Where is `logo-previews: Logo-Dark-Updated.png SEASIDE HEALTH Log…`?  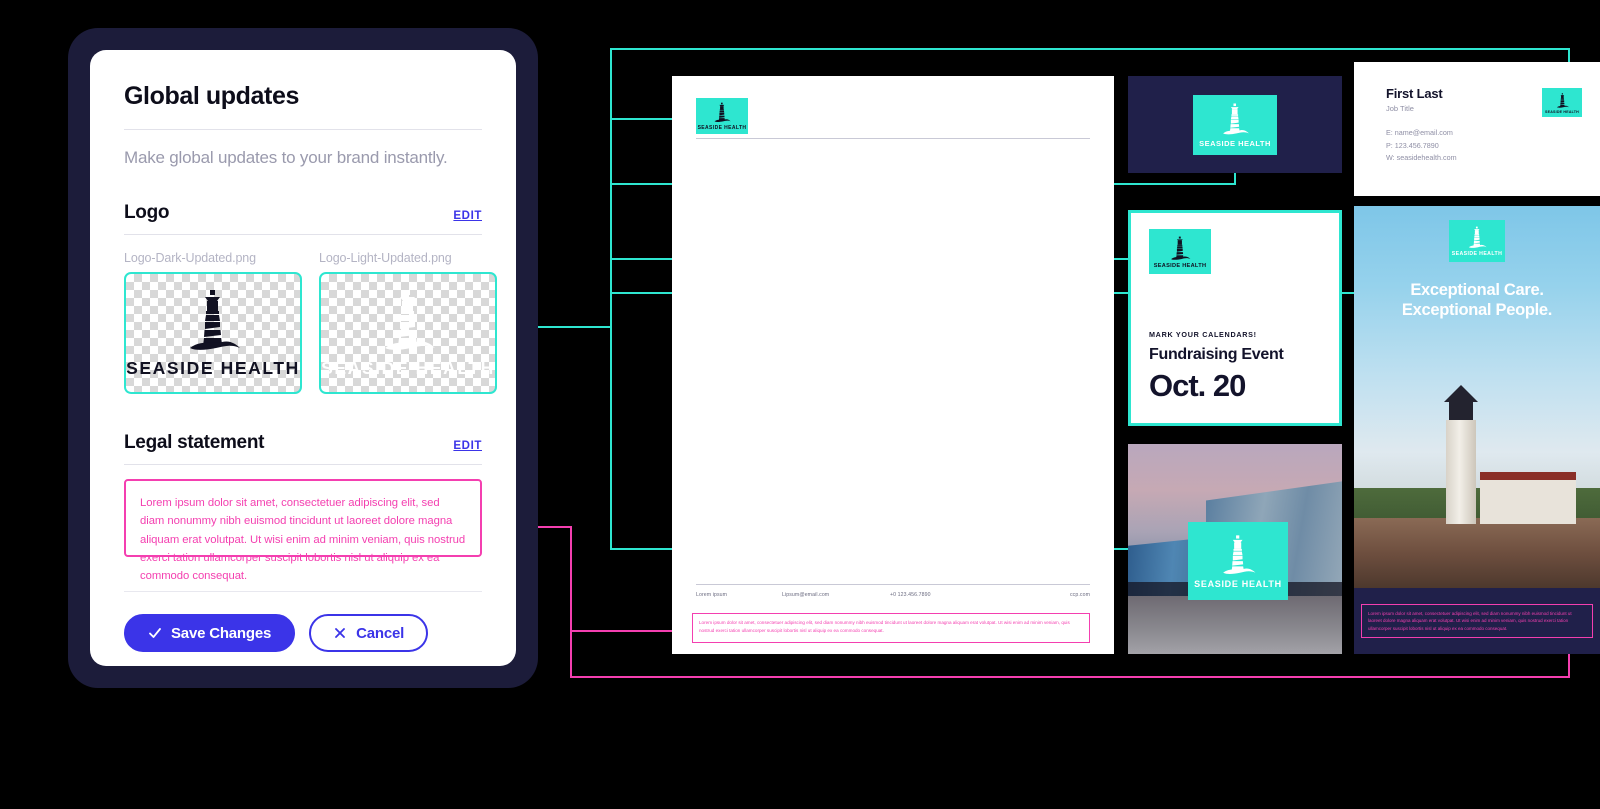 logo-previews: Logo-Dark-Updated.png SEASIDE HEALTH Log… is located at coordinates (310, 322).